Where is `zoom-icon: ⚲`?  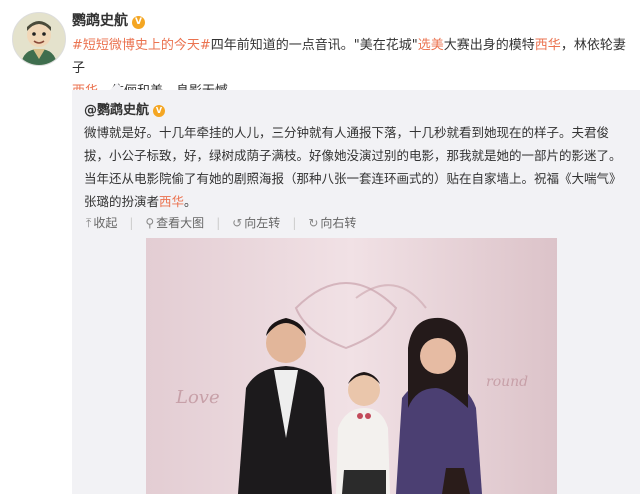
zoom-icon: ⚲ is located at coordinates (150, 223).